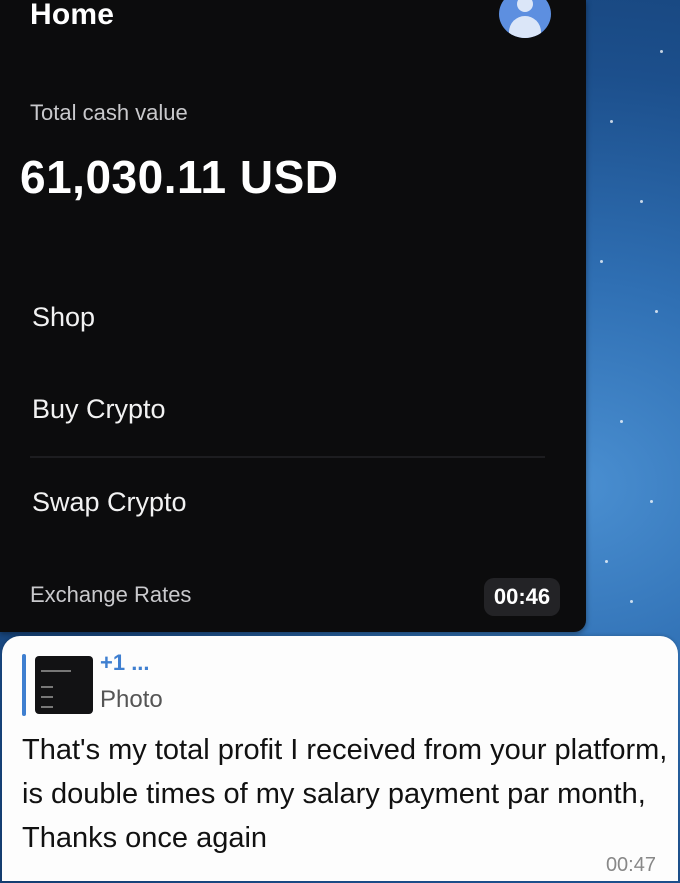 The width and height of the screenshot is (680, 883). Describe the element at coordinates (24, 685) in the screenshot. I see `reply-quote-bar` at that location.